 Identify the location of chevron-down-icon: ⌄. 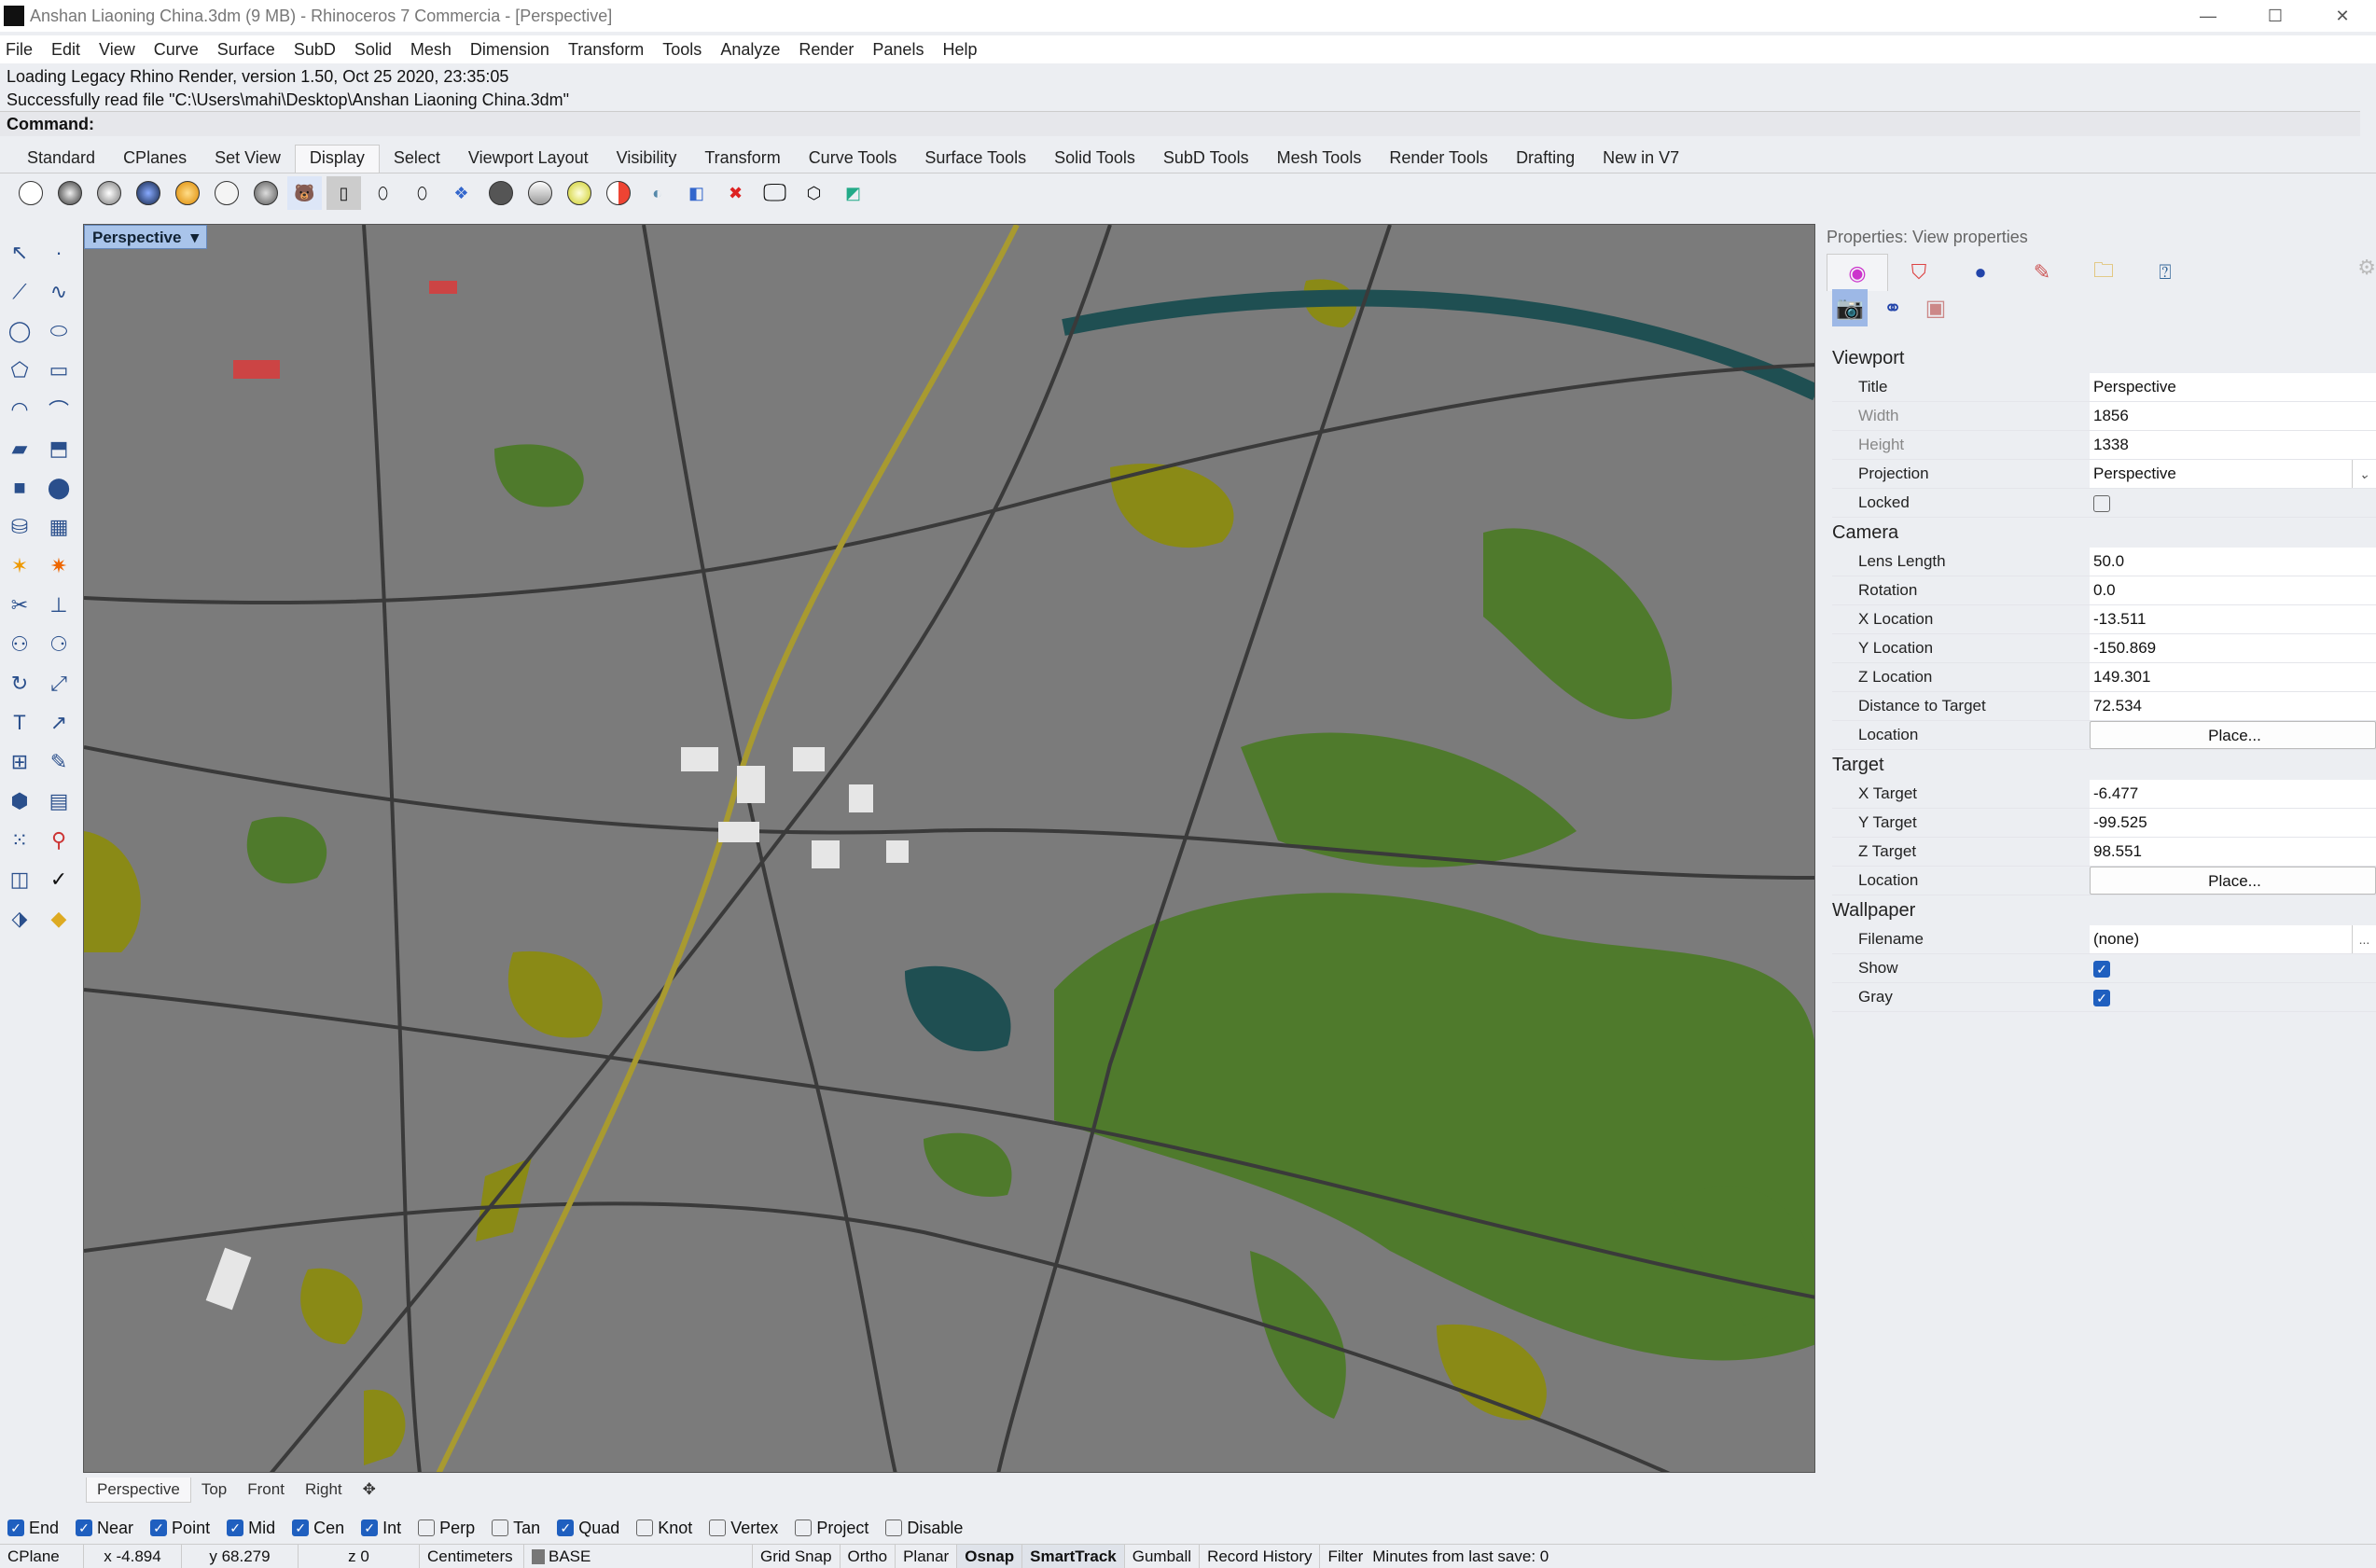
(2364, 474).